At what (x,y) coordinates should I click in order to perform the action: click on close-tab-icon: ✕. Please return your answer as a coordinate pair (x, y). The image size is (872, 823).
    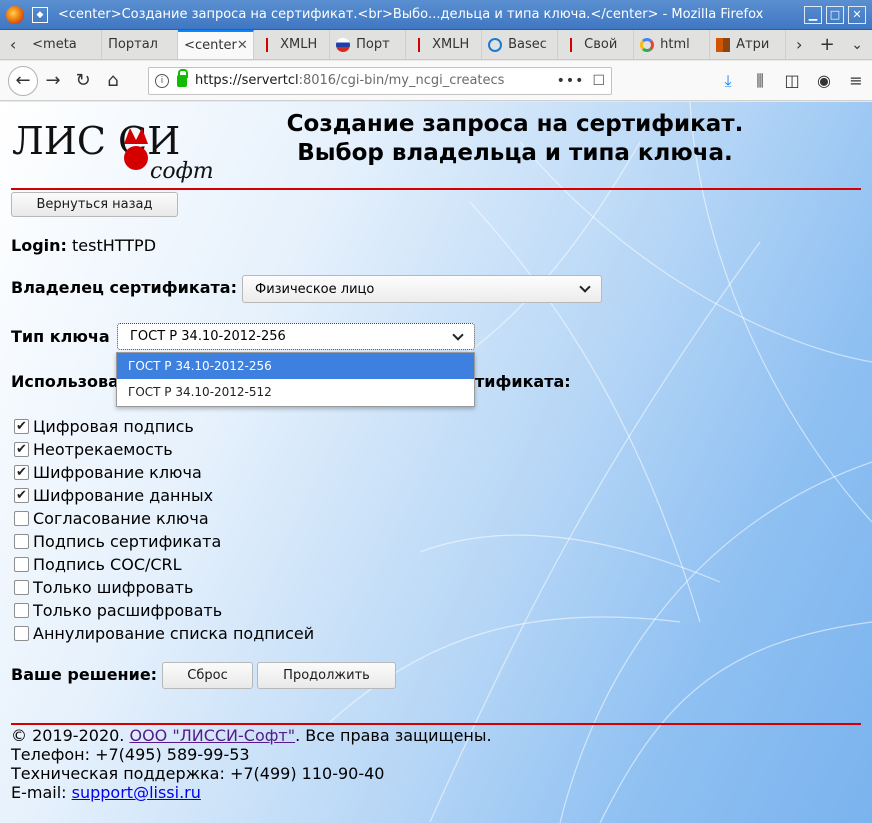
    Looking at the image, I should click on (242, 45).